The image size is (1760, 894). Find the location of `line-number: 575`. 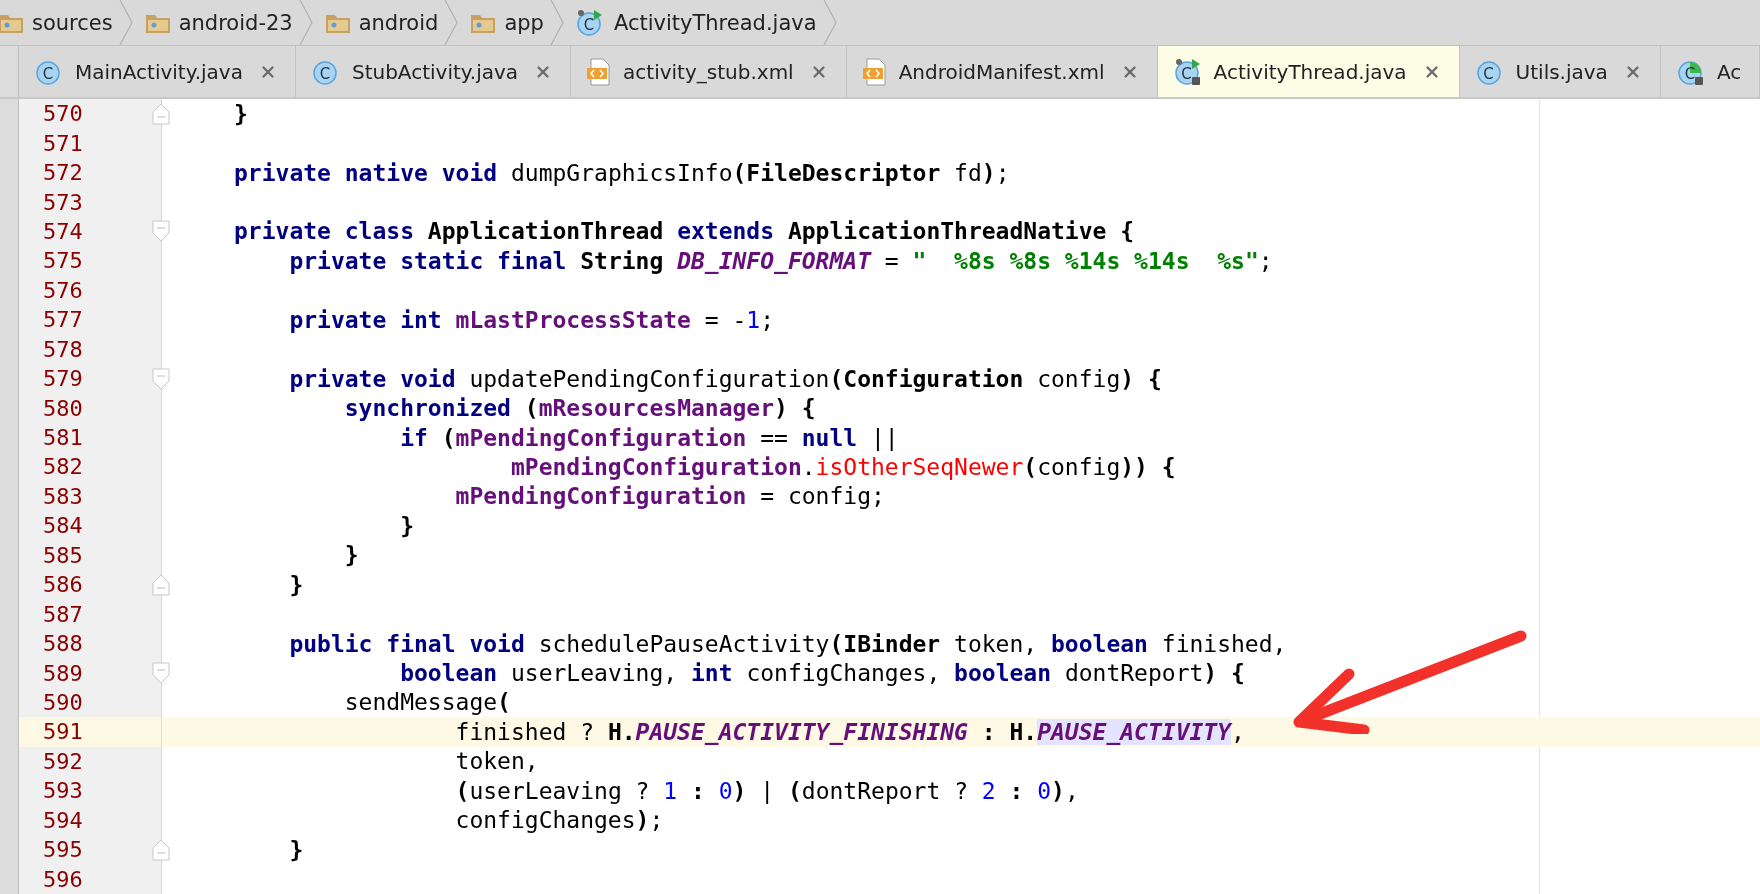

line-number: 575 is located at coordinates (62, 261).